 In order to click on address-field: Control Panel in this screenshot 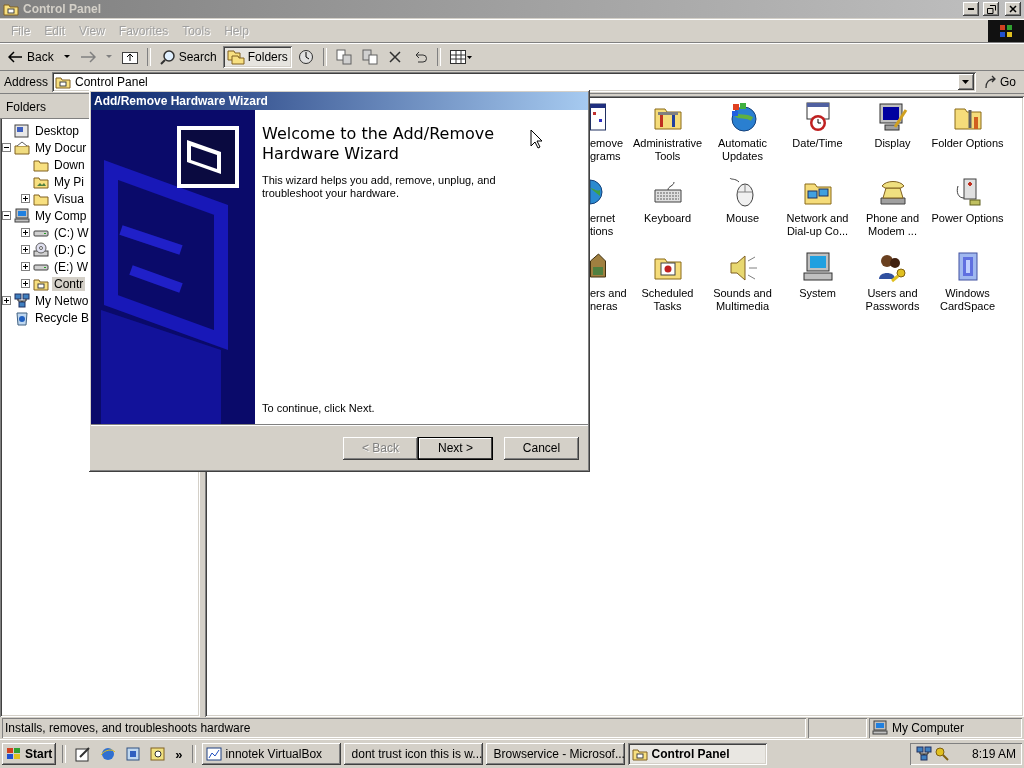, I will do `click(514, 82)`.